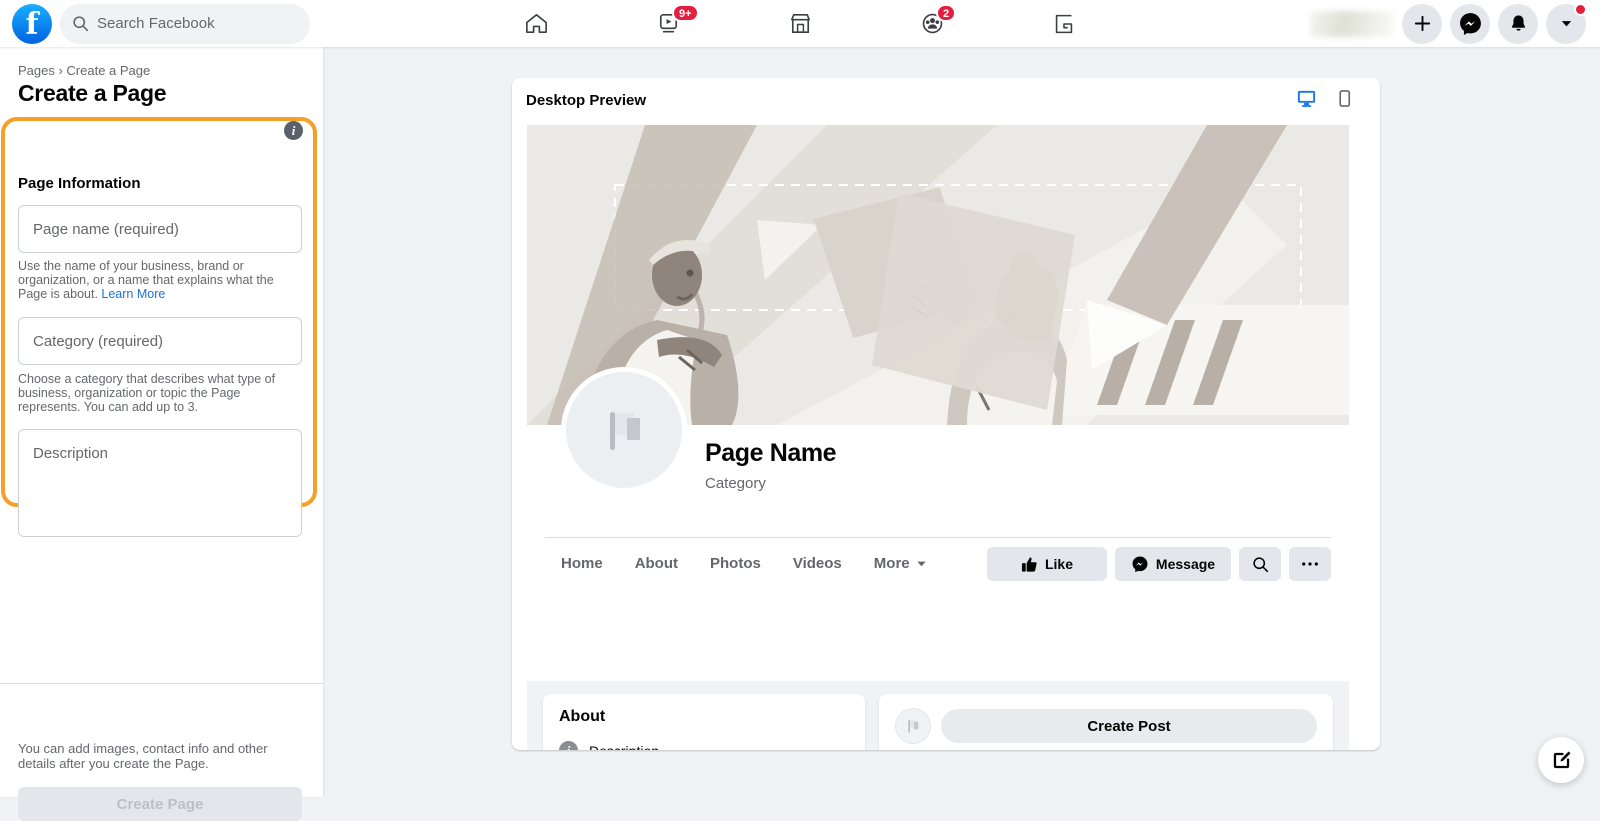 The height and width of the screenshot is (821, 1600). I want to click on post-avatar, so click(913, 726).